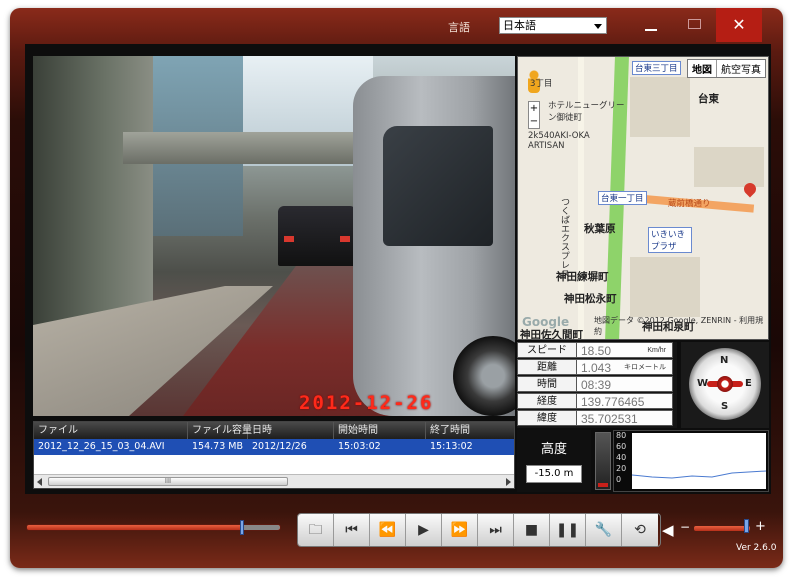  I want to click on close-button: ✕, so click(739, 25).